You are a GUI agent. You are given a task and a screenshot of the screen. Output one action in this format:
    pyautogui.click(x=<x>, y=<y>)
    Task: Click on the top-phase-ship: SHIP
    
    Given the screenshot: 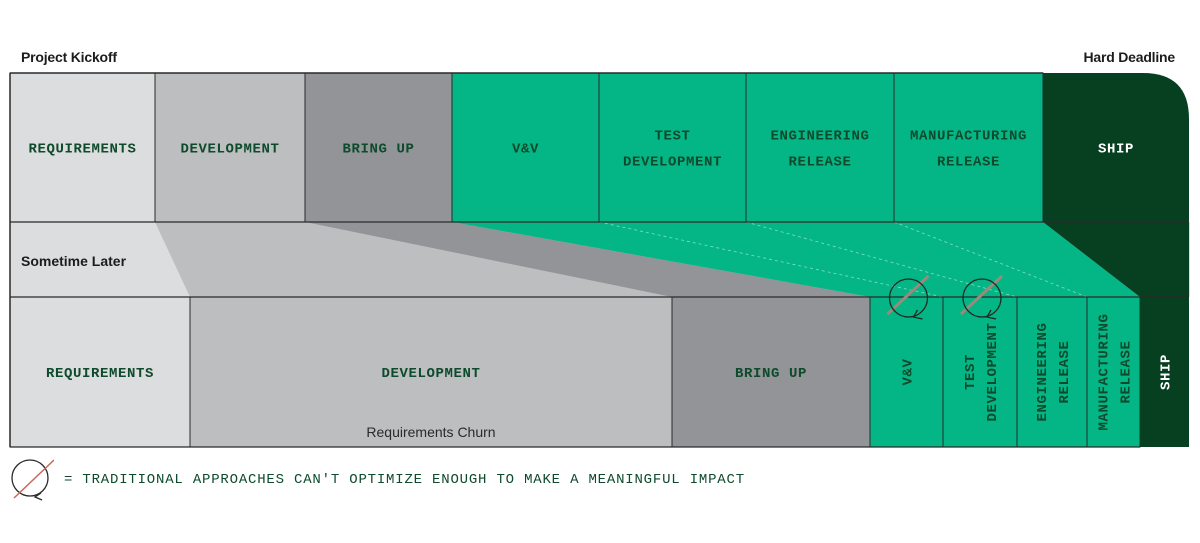 What is the action you would take?
    pyautogui.click(x=1116, y=147)
    